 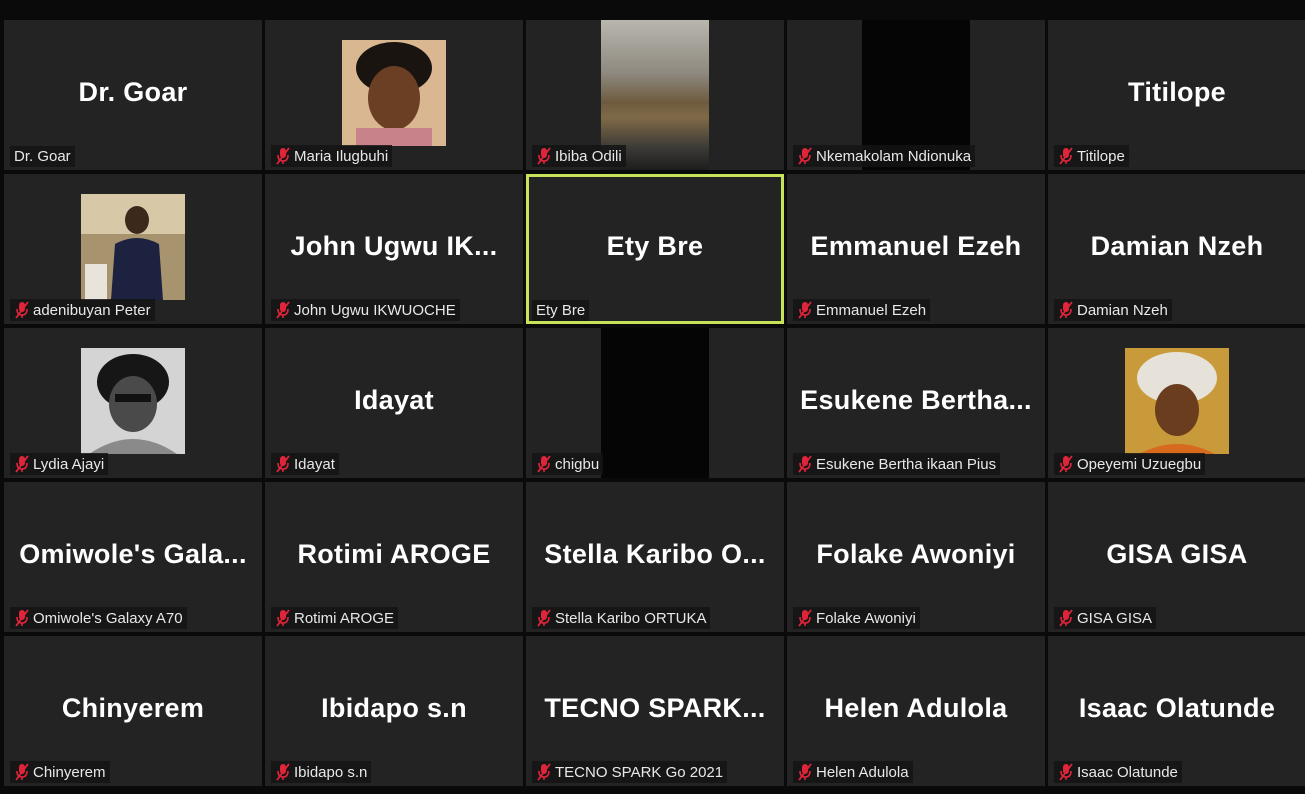 What do you see at coordinates (916, 95) in the screenshot?
I see `participant-tile: Nkemakolam Ndionuka` at bounding box center [916, 95].